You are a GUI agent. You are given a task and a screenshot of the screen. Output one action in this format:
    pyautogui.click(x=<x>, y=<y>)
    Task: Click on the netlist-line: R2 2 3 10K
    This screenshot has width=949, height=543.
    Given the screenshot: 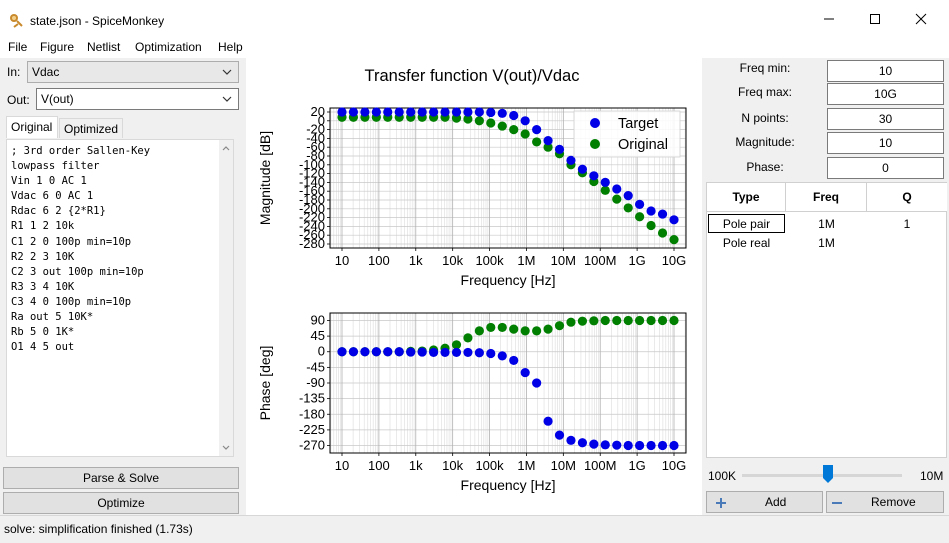 What is the action you would take?
    pyautogui.click(x=114, y=257)
    